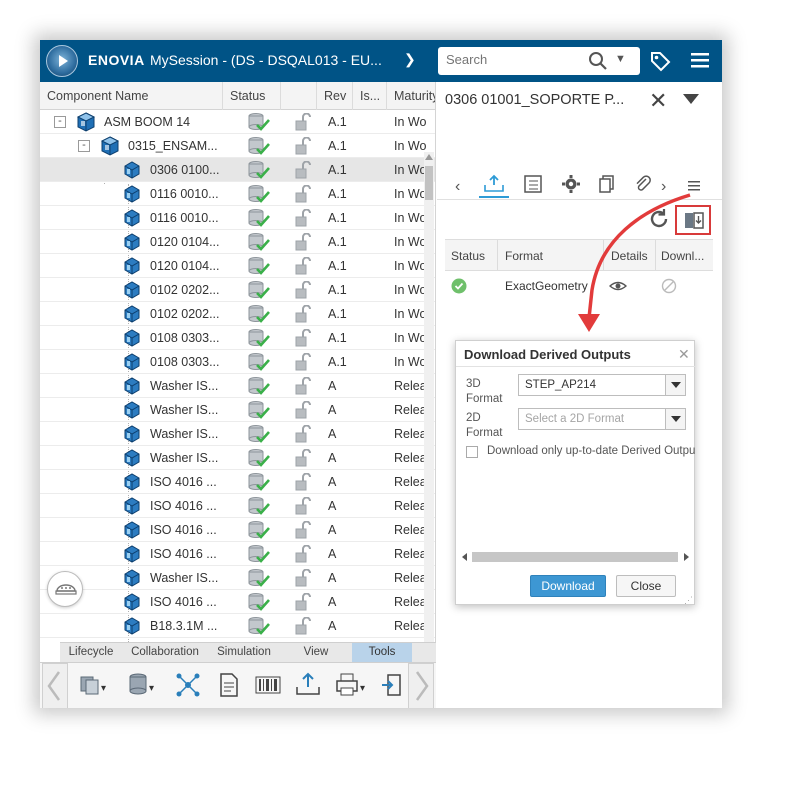 The height and width of the screenshot is (788, 800). Describe the element at coordinates (237, 146) in the screenshot. I see `tree-row: - 0315_ENSAM... A.1 In Wo` at that location.